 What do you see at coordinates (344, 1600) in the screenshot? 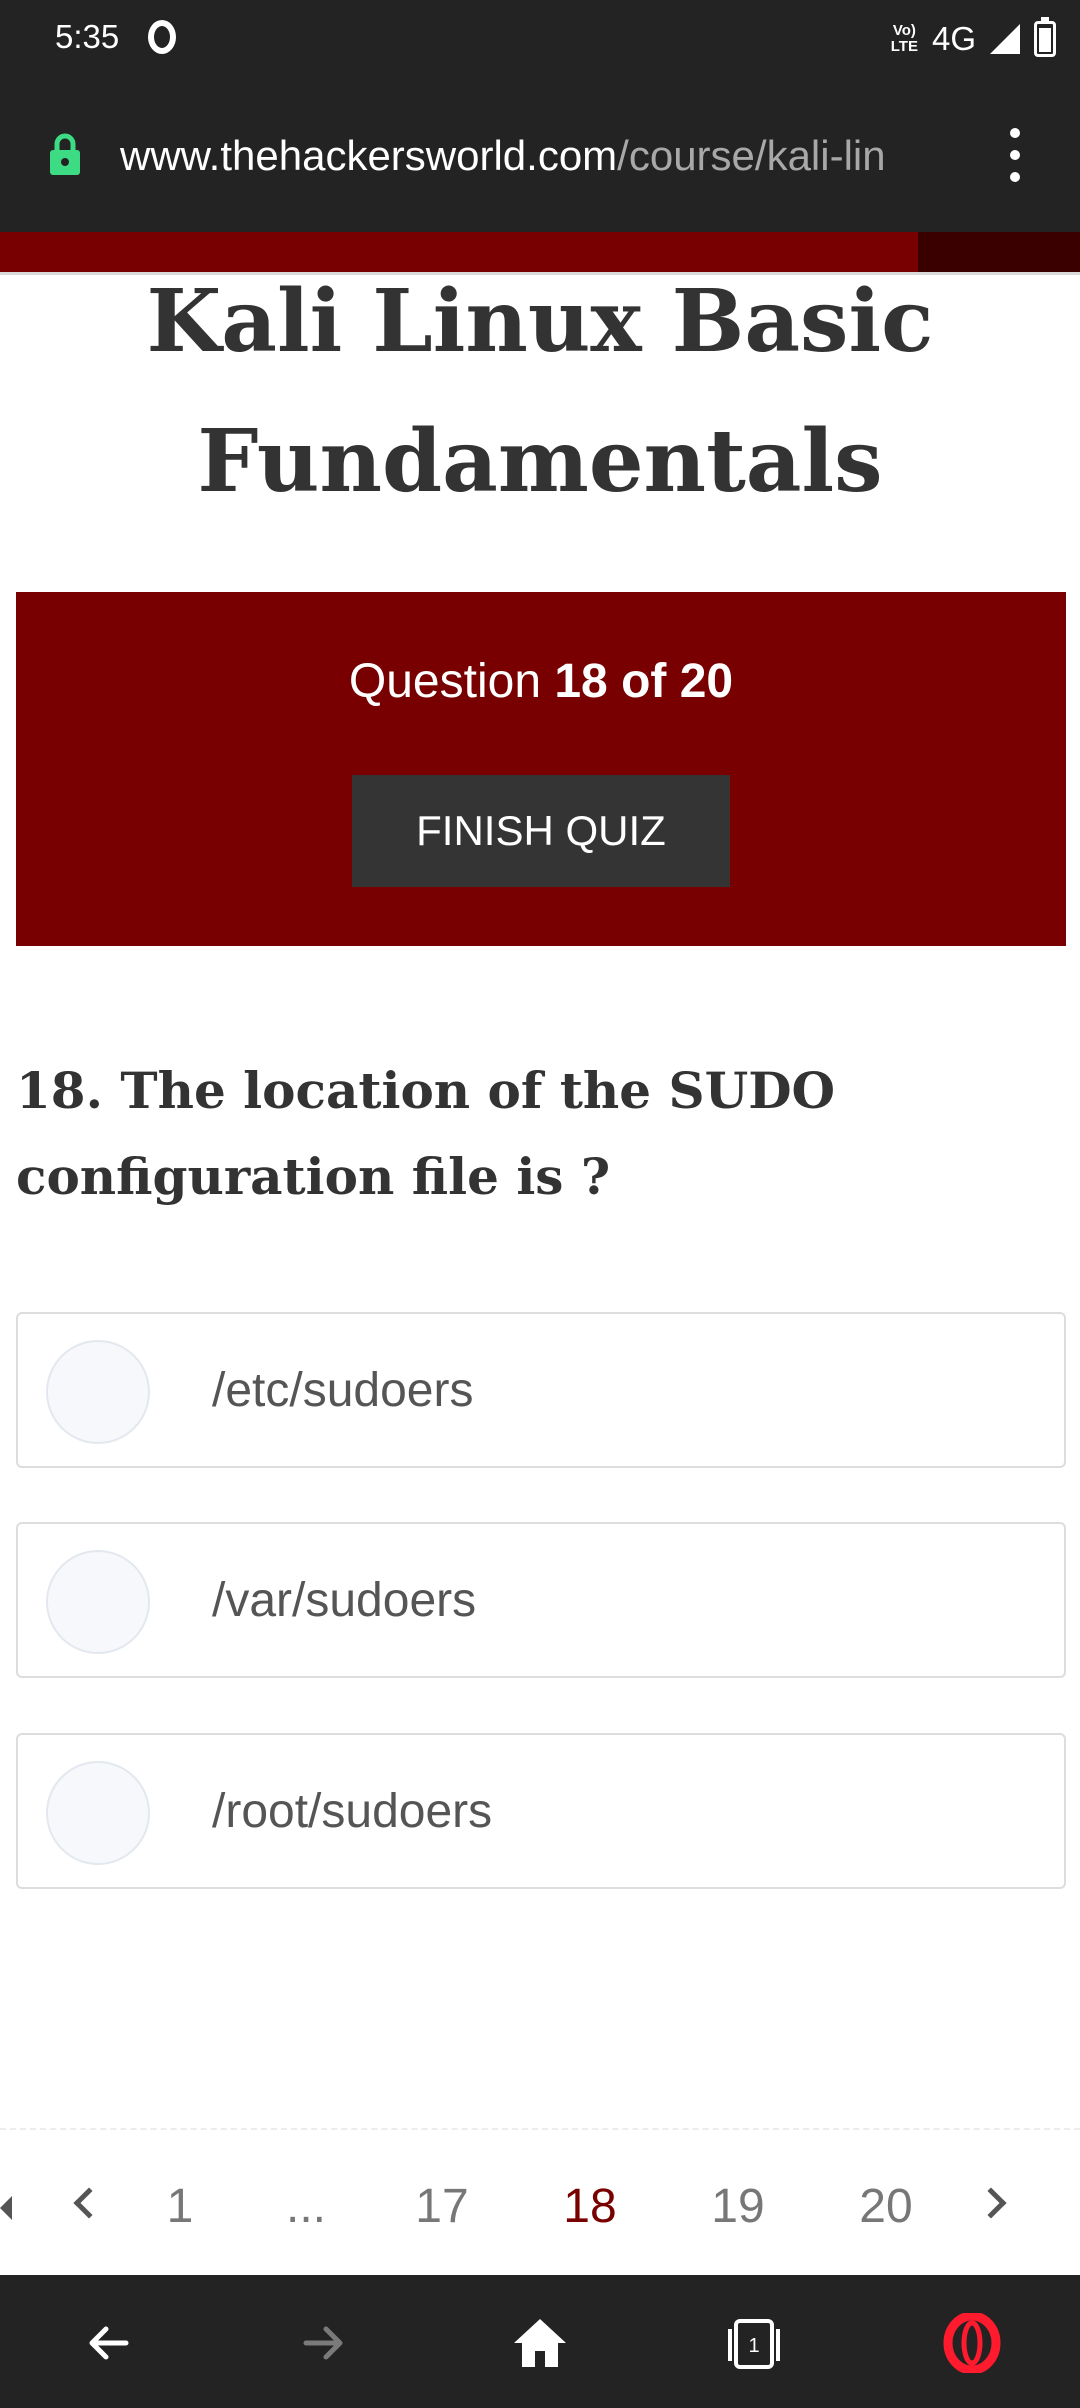
I see `answer-label: /var/sudoers` at bounding box center [344, 1600].